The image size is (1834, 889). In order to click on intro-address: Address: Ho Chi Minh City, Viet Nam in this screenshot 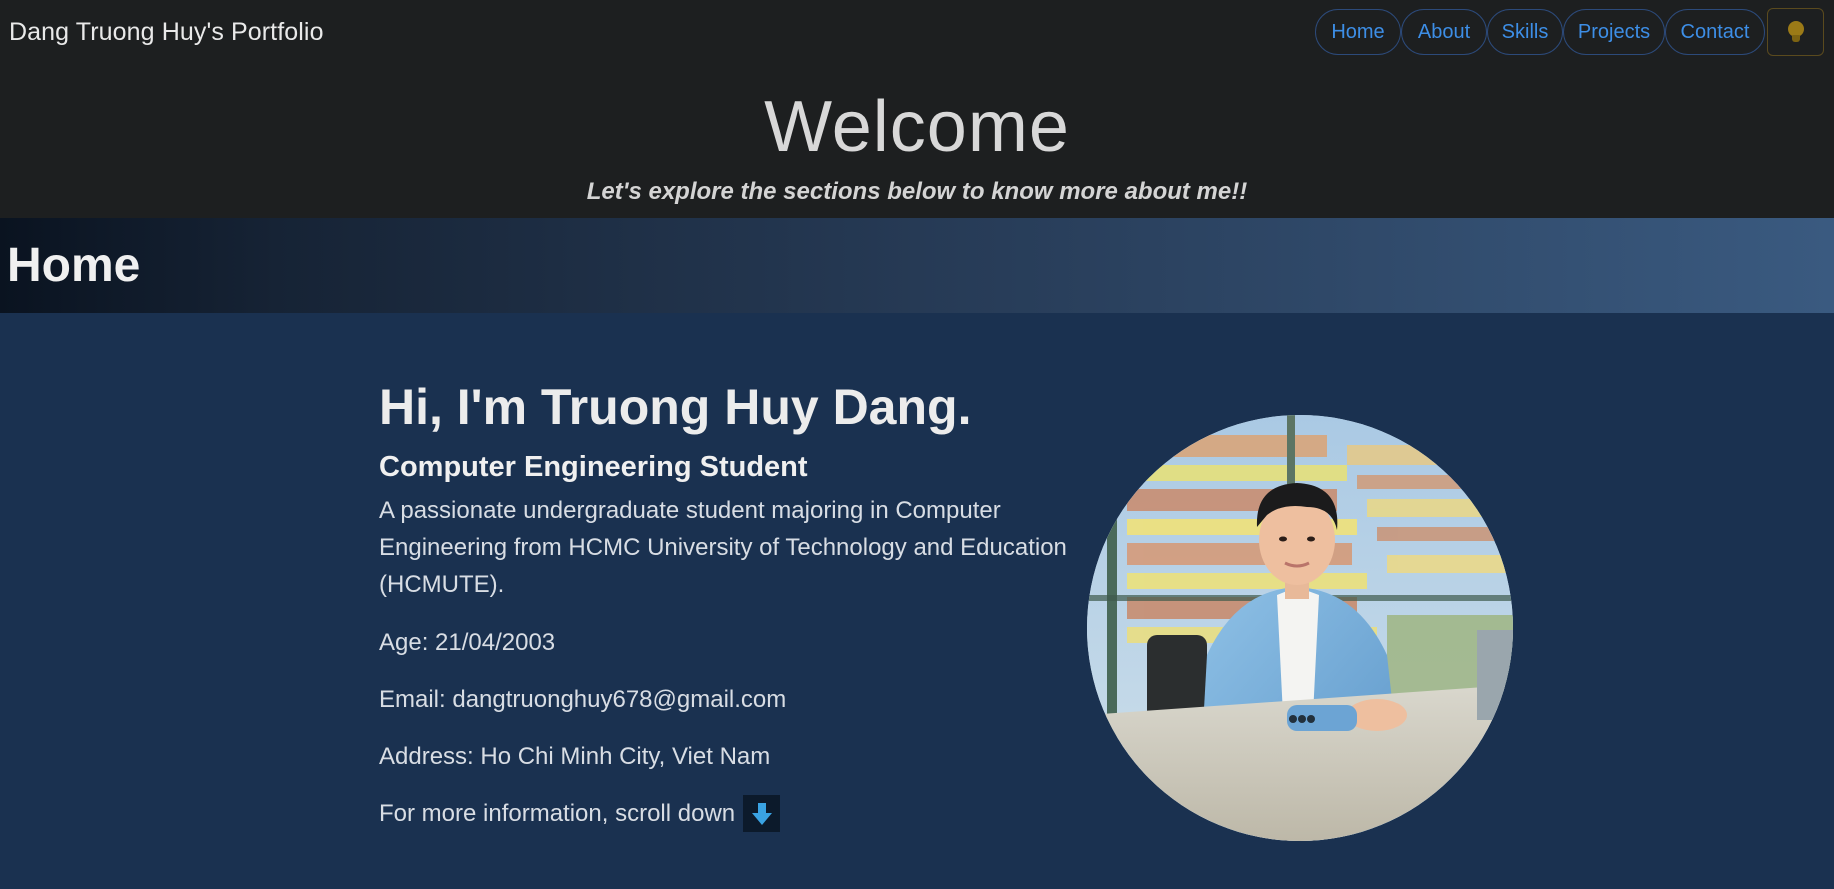, I will do `click(575, 756)`.